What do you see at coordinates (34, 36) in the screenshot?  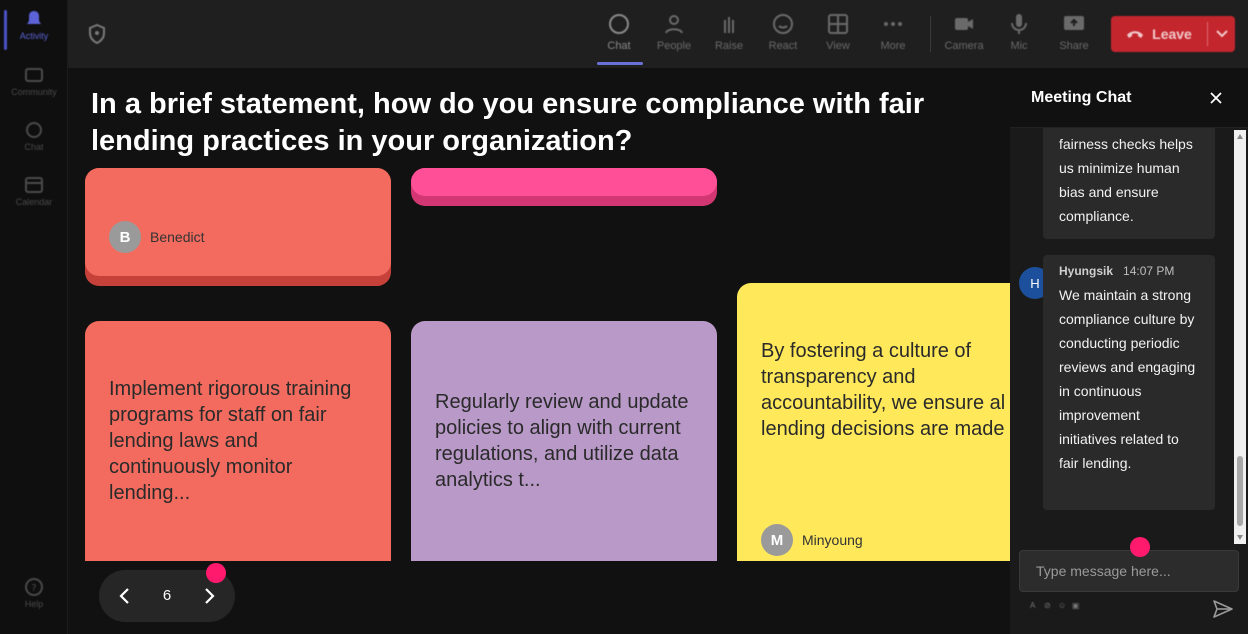 I see `rail-label-activity: Activity` at bounding box center [34, 36].